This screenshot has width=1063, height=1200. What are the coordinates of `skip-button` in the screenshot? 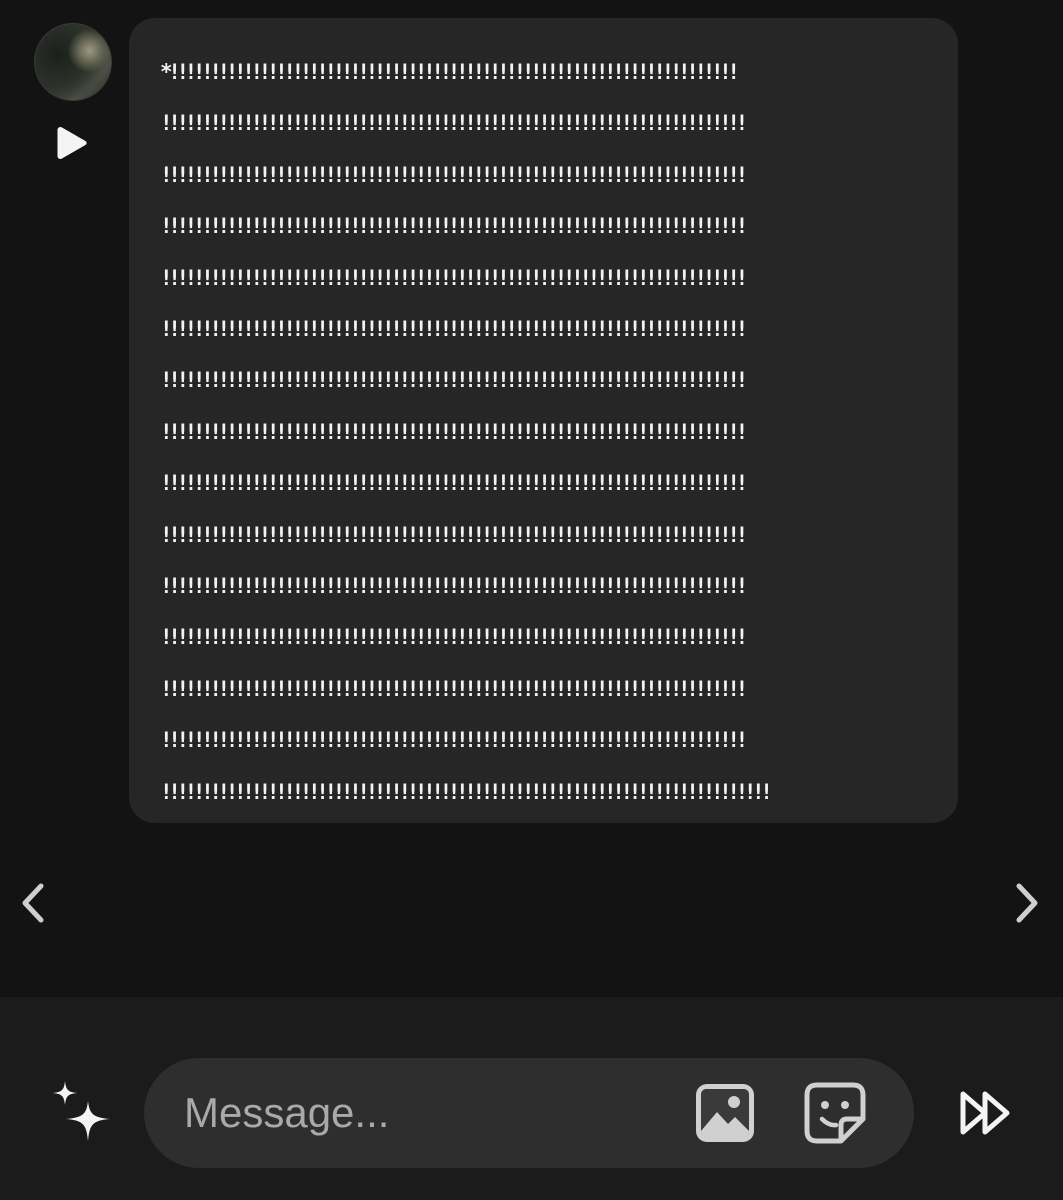 It's located at (986, 1113).